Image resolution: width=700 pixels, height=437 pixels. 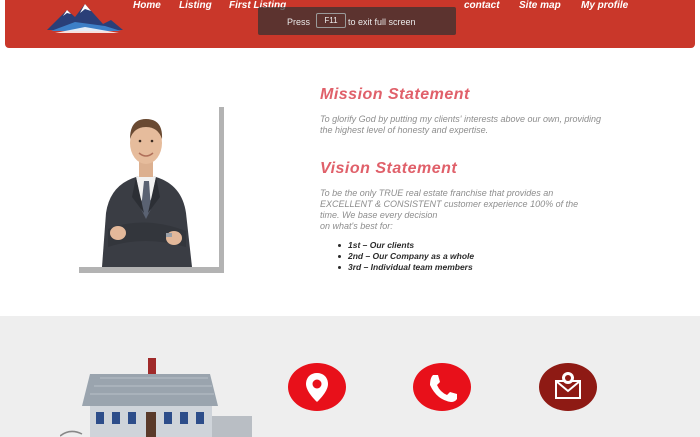 I want to click on location-pin-icon, so click(x=317, y=387).